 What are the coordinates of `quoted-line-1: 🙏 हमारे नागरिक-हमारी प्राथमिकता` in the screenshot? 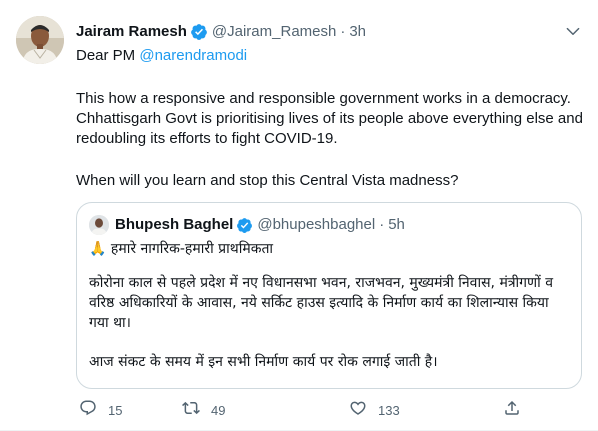 It's located at (181, 249).